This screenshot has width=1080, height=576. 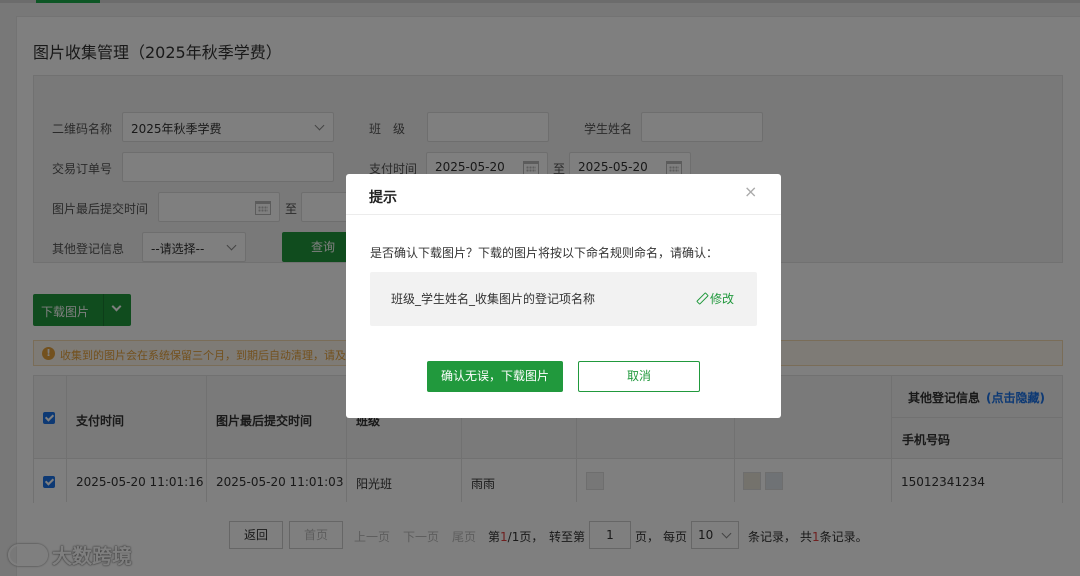 I want to click on cancel-button: 取消, so click(x=639, y=376).